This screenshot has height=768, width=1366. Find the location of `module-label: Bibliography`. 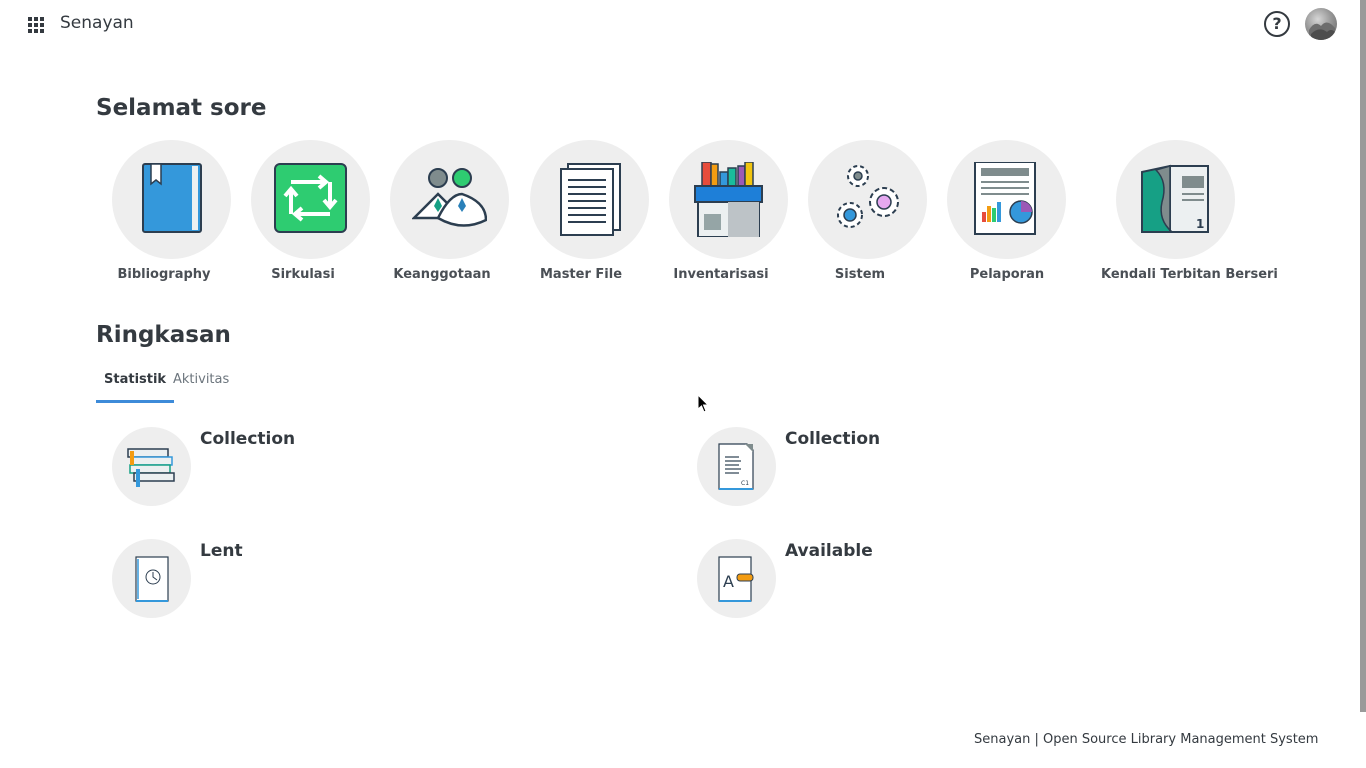

module-label: Bibliography is located at coordinates (164, 274).